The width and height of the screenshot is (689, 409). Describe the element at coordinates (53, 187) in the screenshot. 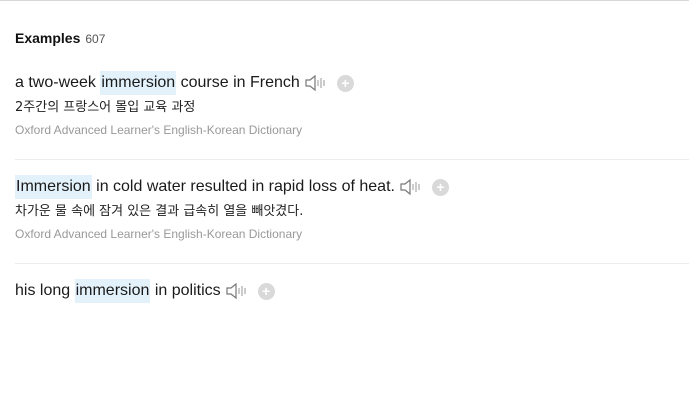

I see `highlighted-term: Immersion` at that location.